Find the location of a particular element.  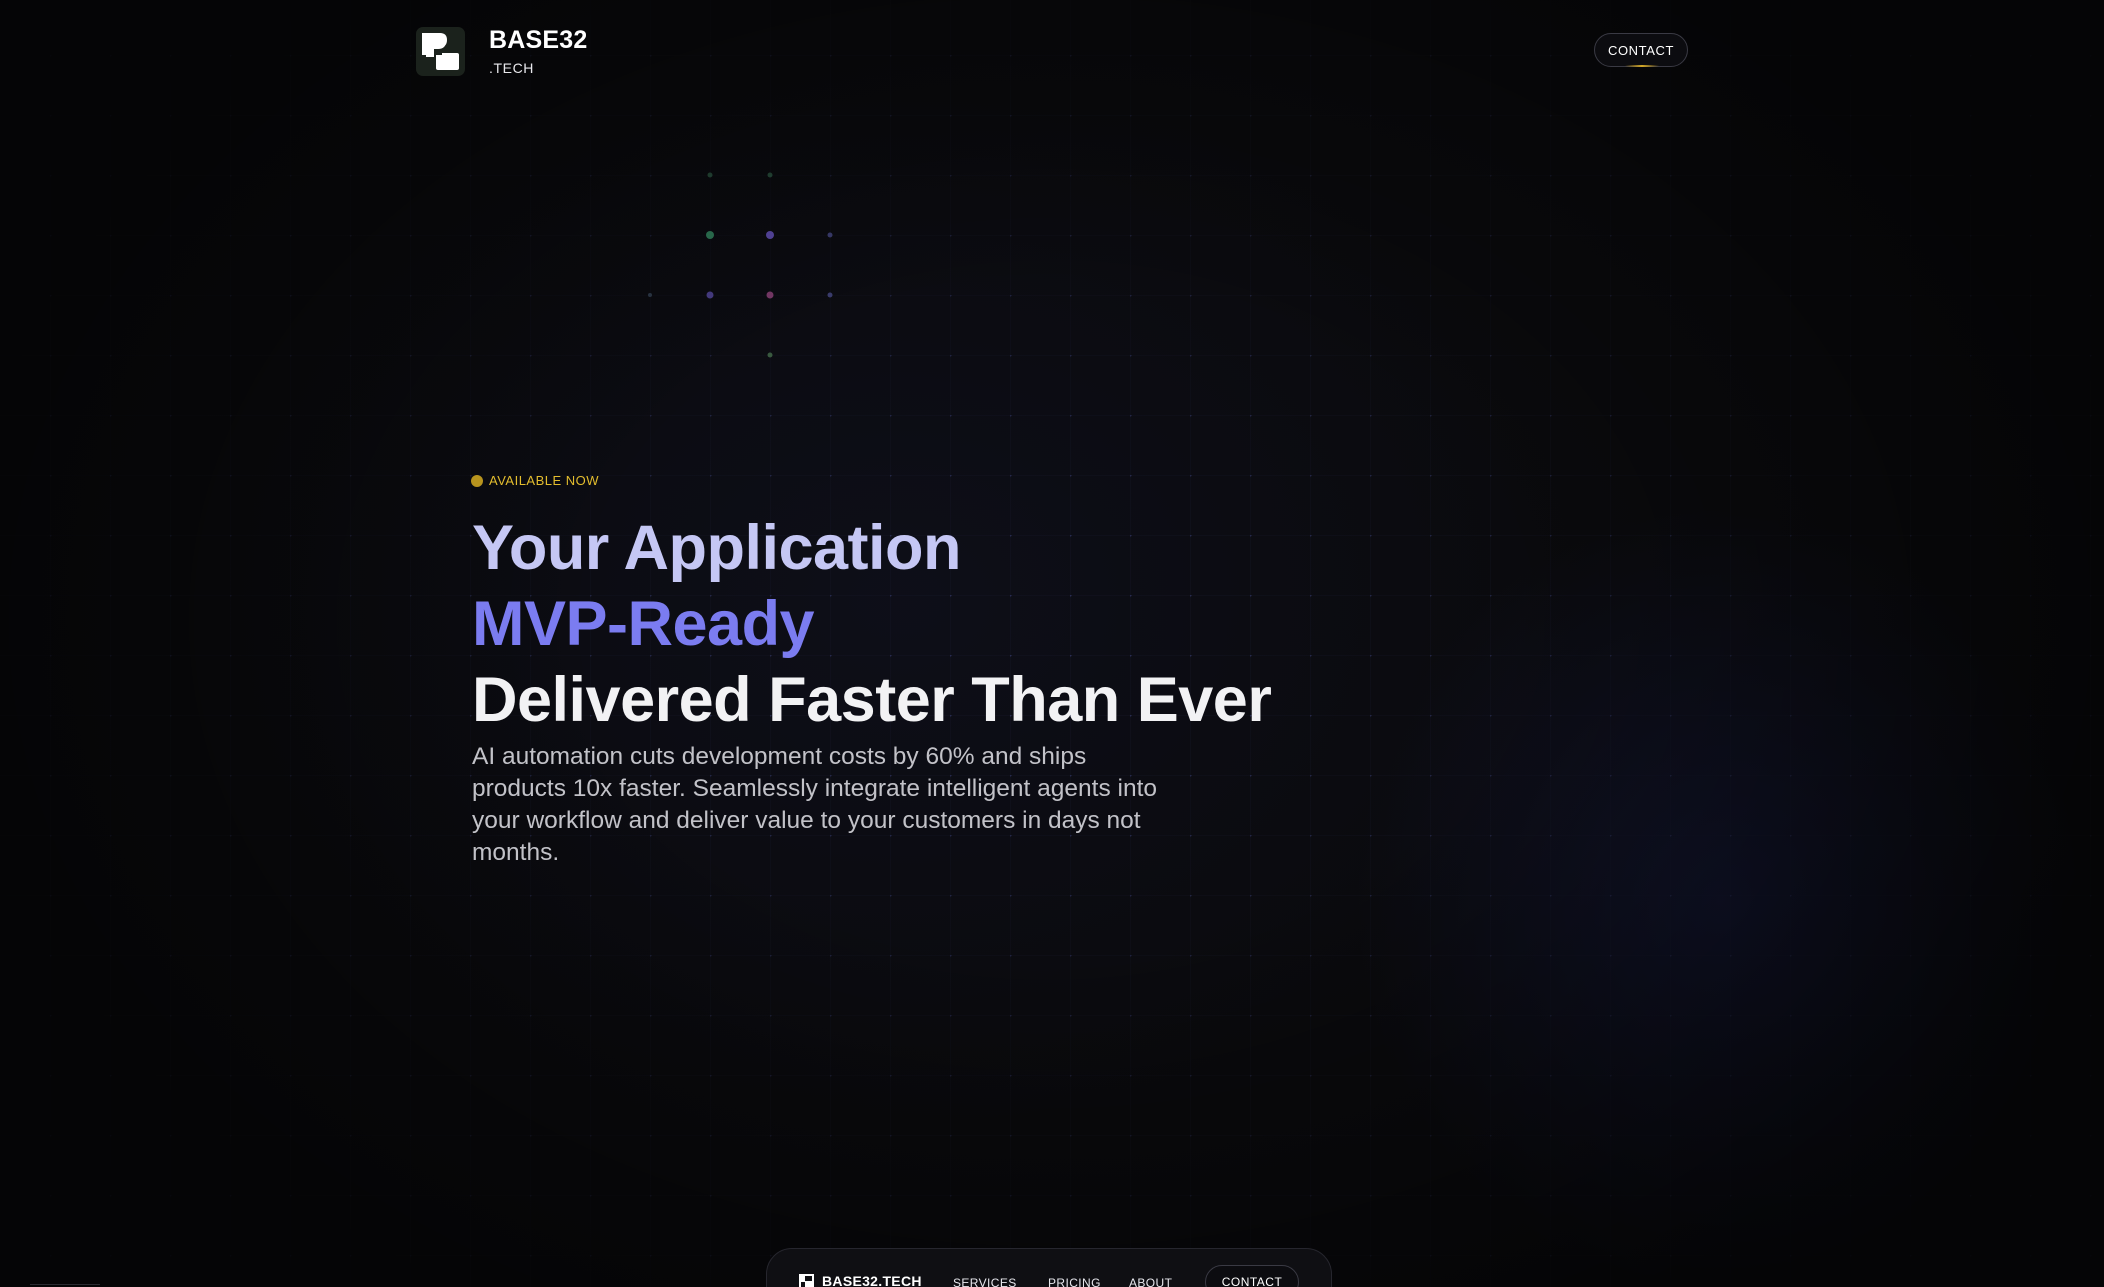

brand-text: BASE32 .TECH is located at coordinates (538, 51).